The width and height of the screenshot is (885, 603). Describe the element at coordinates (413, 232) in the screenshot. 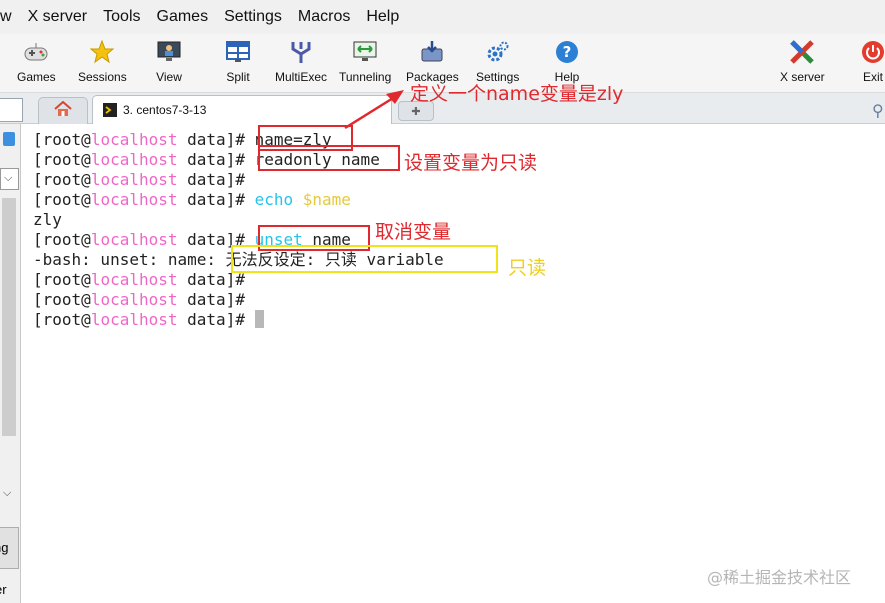

I see `annotation-unset: 取消变量` at that location.